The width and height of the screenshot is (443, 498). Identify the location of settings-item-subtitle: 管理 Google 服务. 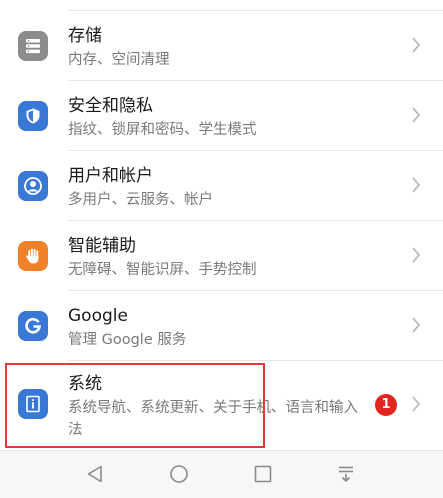
(127, 340).